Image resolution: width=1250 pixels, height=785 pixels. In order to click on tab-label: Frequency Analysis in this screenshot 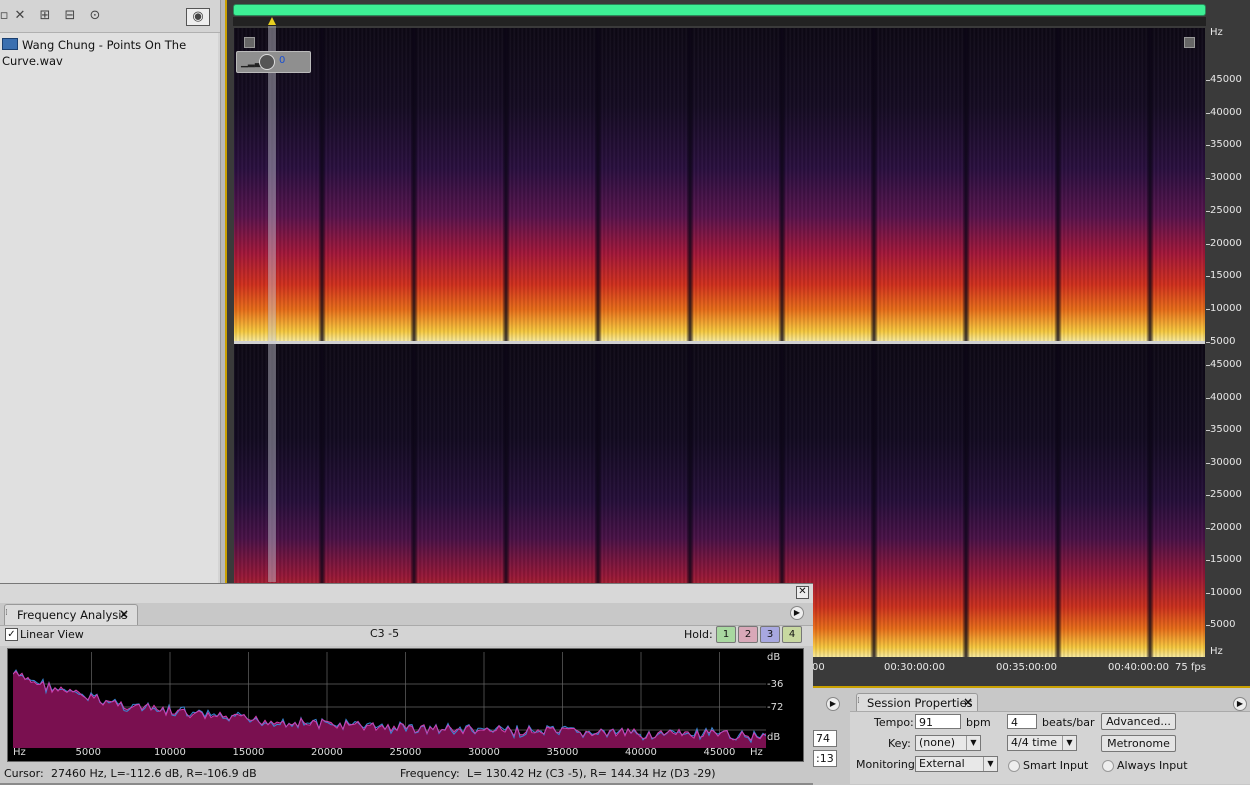, I will do `click(72, 615)`.